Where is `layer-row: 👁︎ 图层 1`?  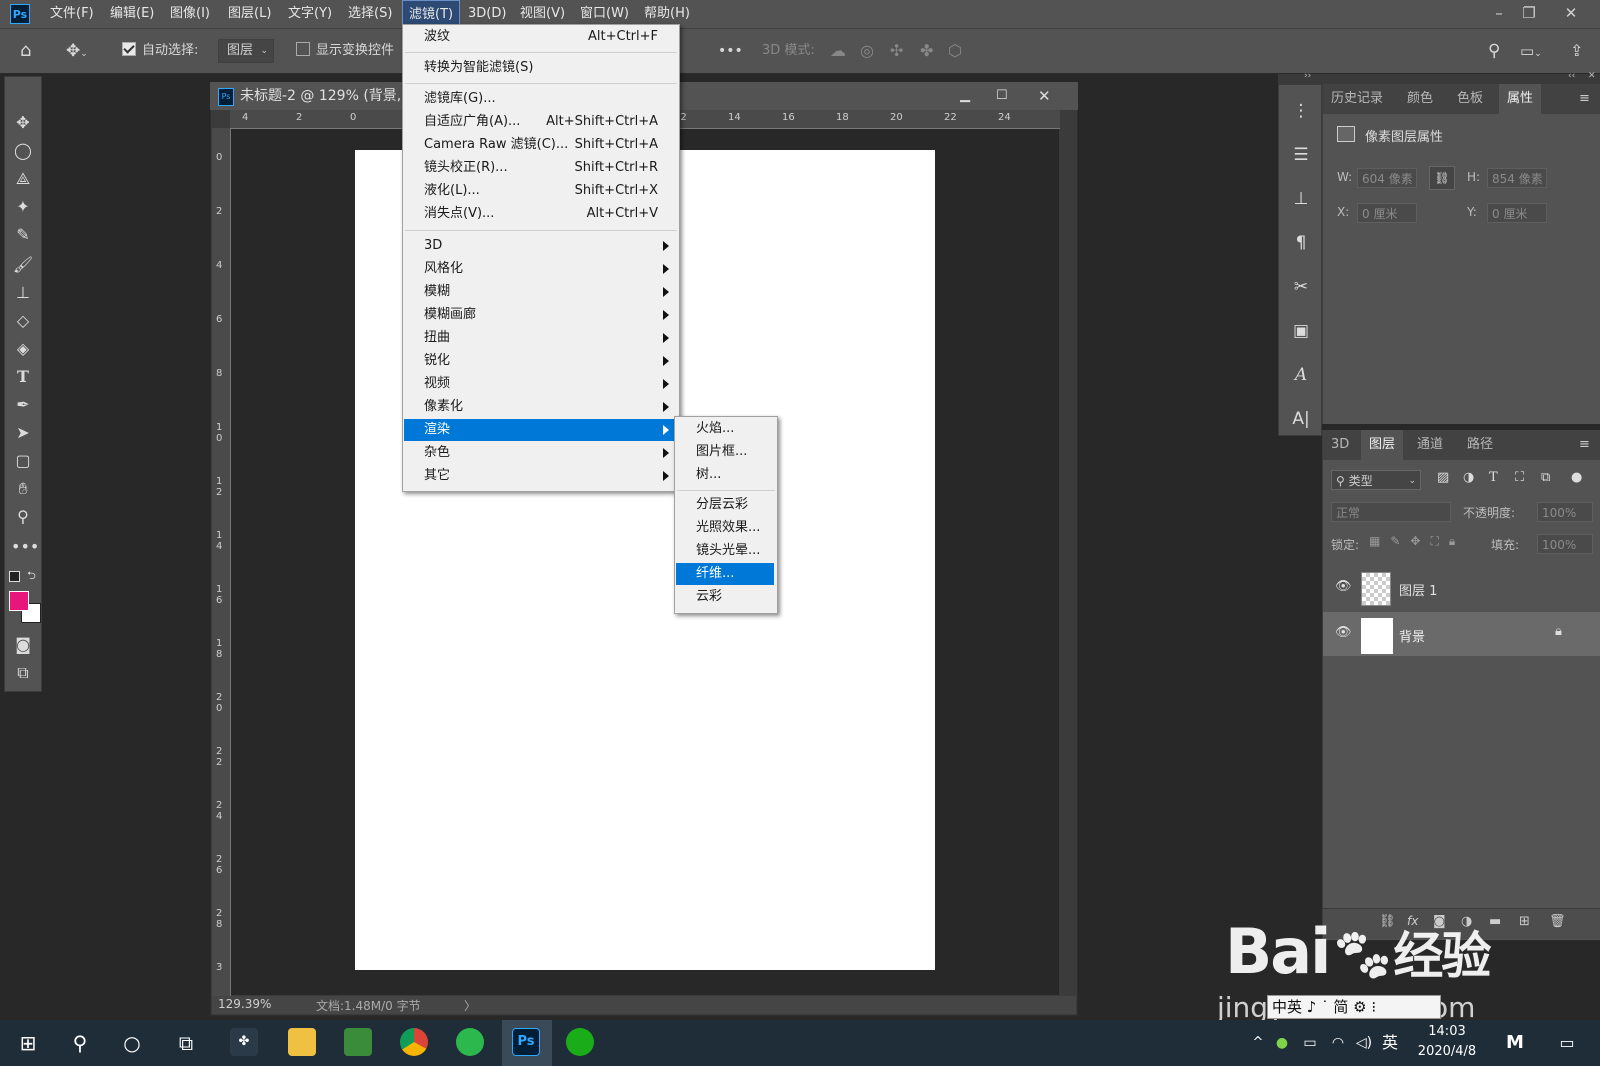 layer-row: 👁︎ 图层 1 is located at coordinates (1461, 588).